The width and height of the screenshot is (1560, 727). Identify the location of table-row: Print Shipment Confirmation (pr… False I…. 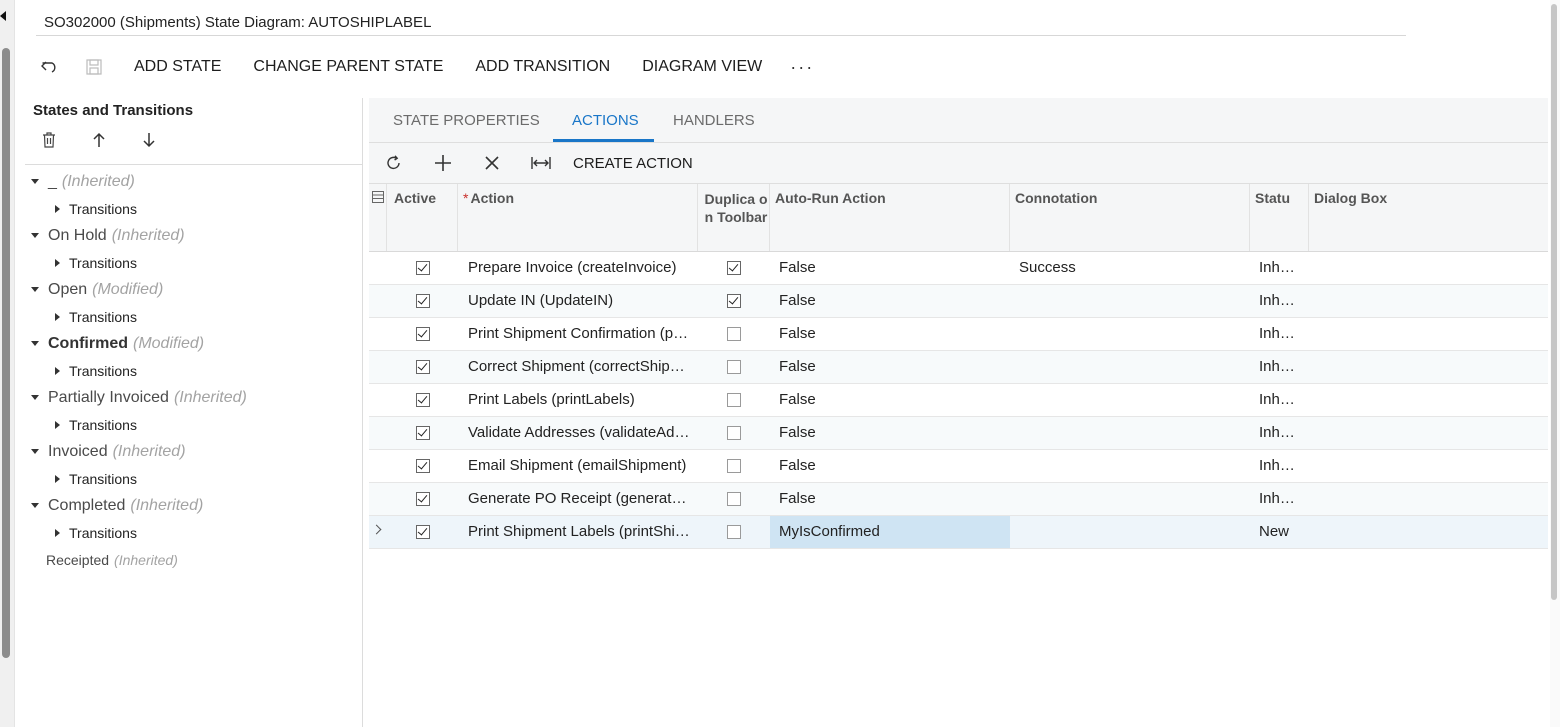
(958, 334).